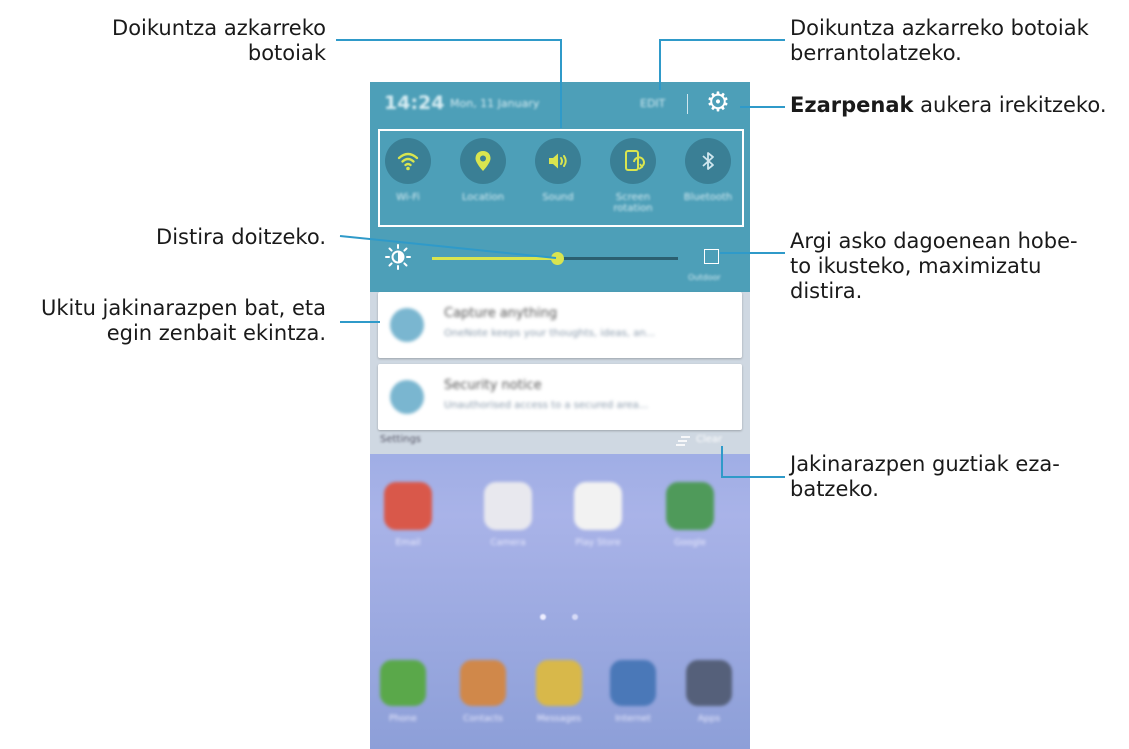 The height and width of the screenshot is (749, 1129). Describe the element at coordinates (709, 719) in the screenshot. I see `dock-app-label: Apps` at that location.